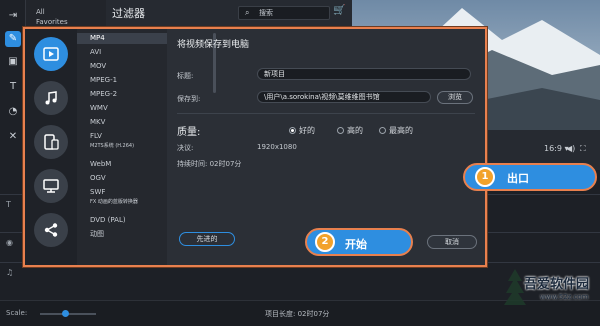 The height and width of the screenshot is (326, 600). I want to click on format-item-ogv: OGV, so click(122, 178).